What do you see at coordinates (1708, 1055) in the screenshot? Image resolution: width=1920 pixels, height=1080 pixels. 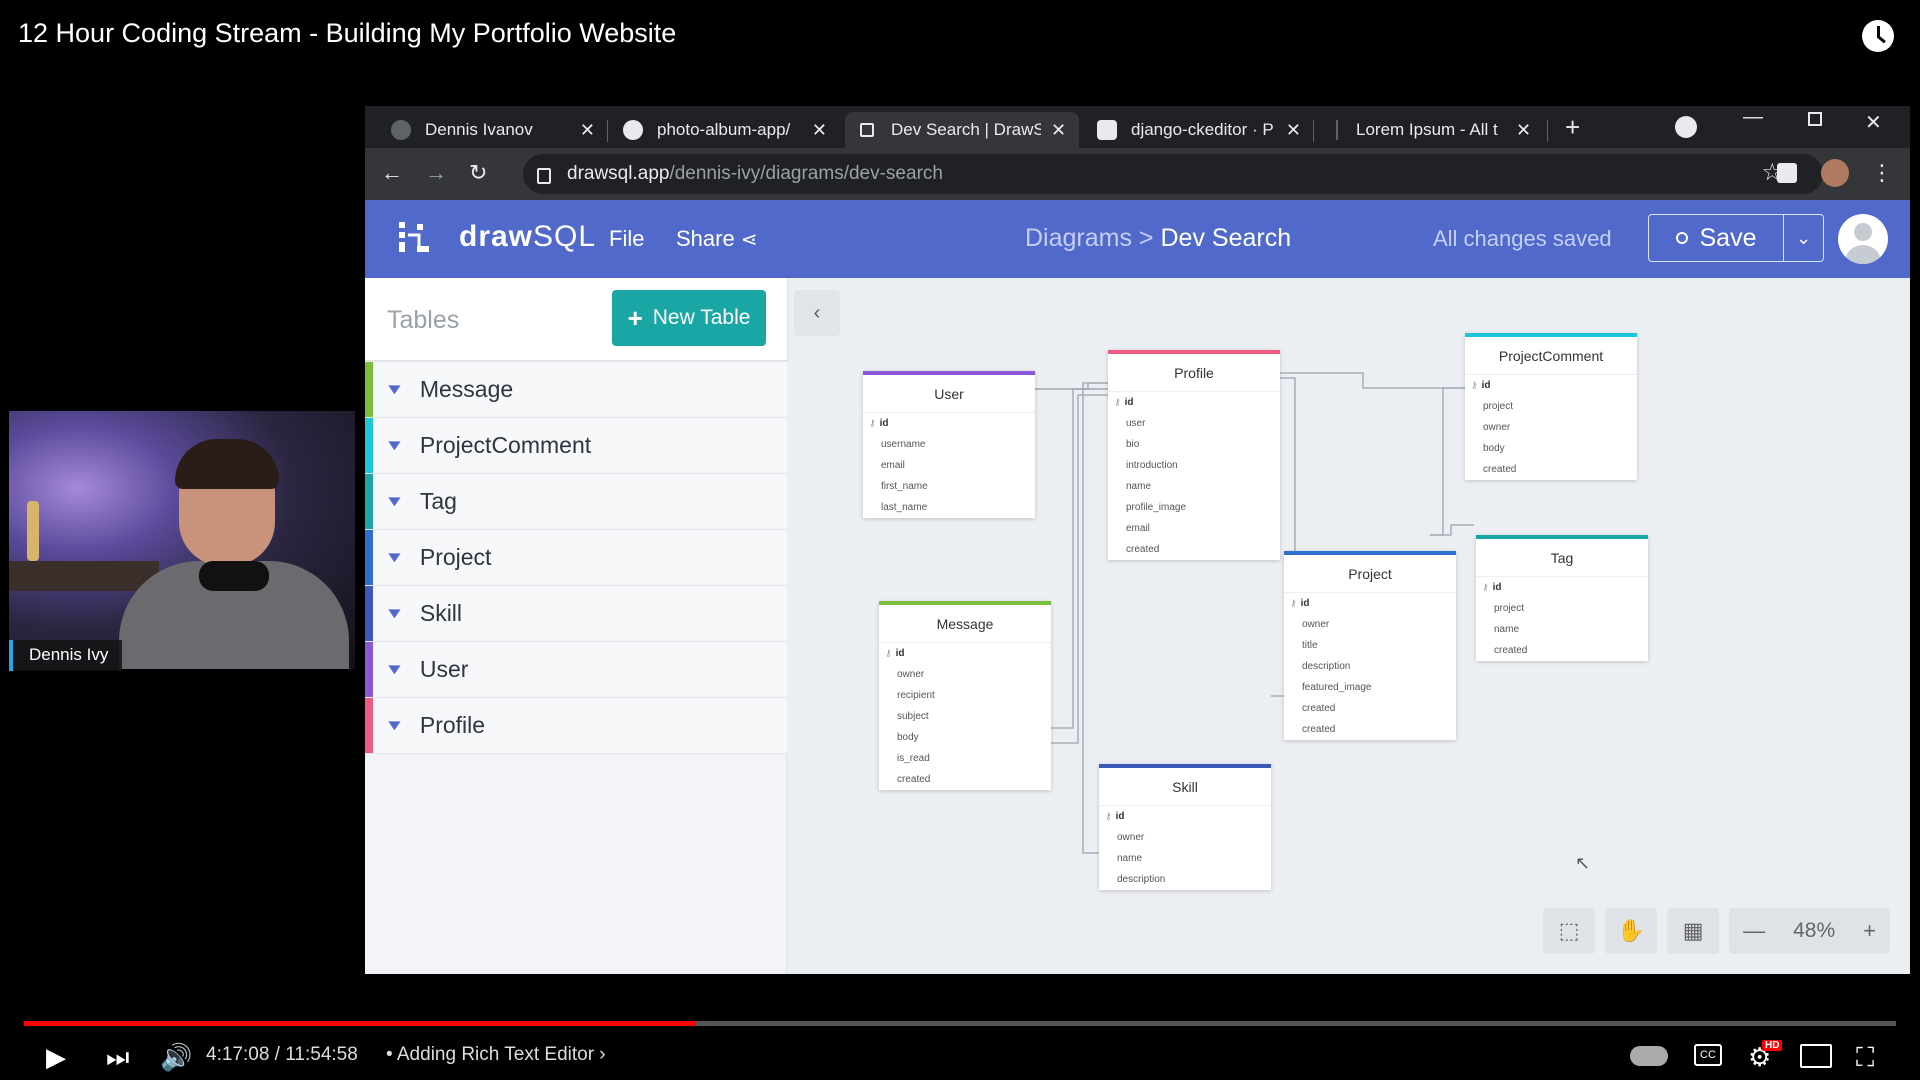 I see `captions-icon: CC` at bounding box center [1708, 1055].